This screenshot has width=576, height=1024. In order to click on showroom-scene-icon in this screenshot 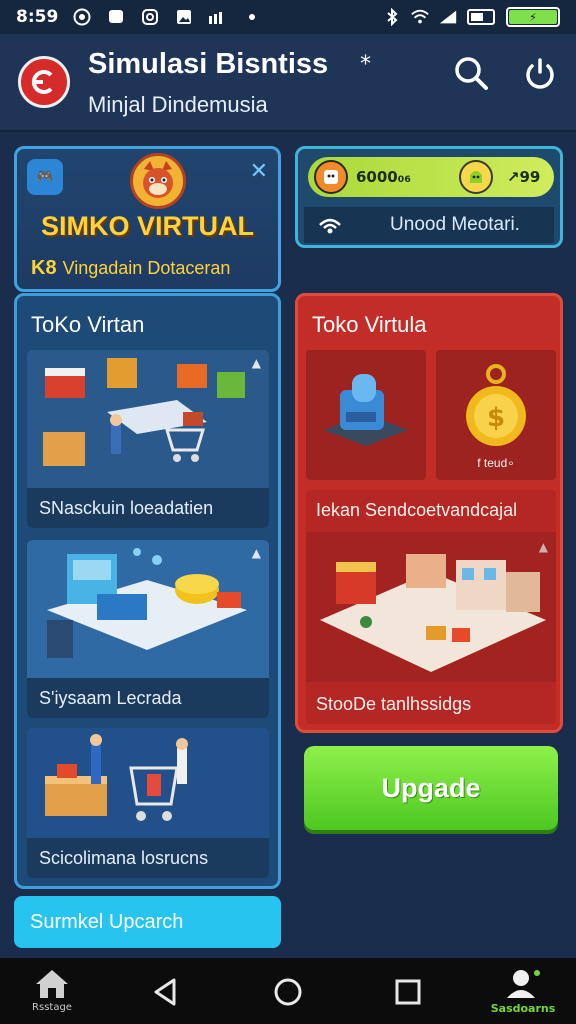, I will do `click(147, 603)`.